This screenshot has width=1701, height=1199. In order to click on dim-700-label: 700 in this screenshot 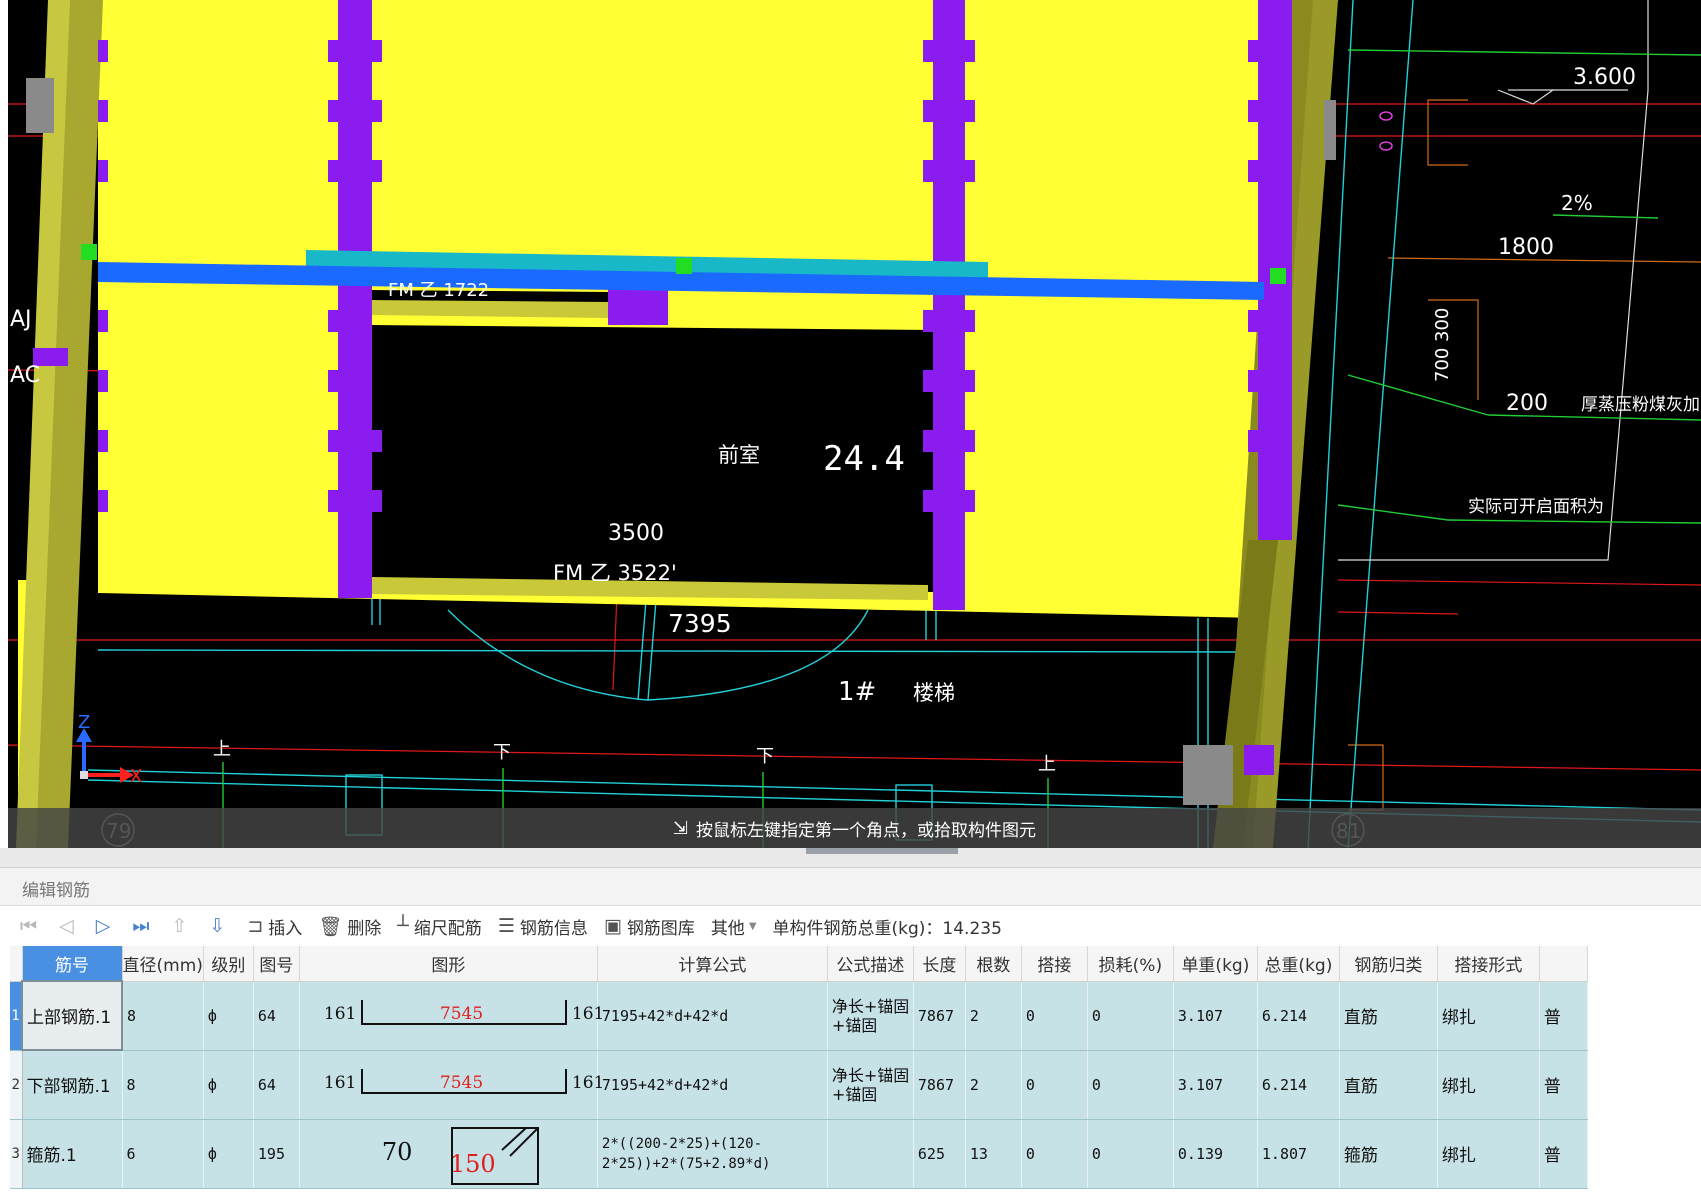, I will do `click(1442, 365)`.